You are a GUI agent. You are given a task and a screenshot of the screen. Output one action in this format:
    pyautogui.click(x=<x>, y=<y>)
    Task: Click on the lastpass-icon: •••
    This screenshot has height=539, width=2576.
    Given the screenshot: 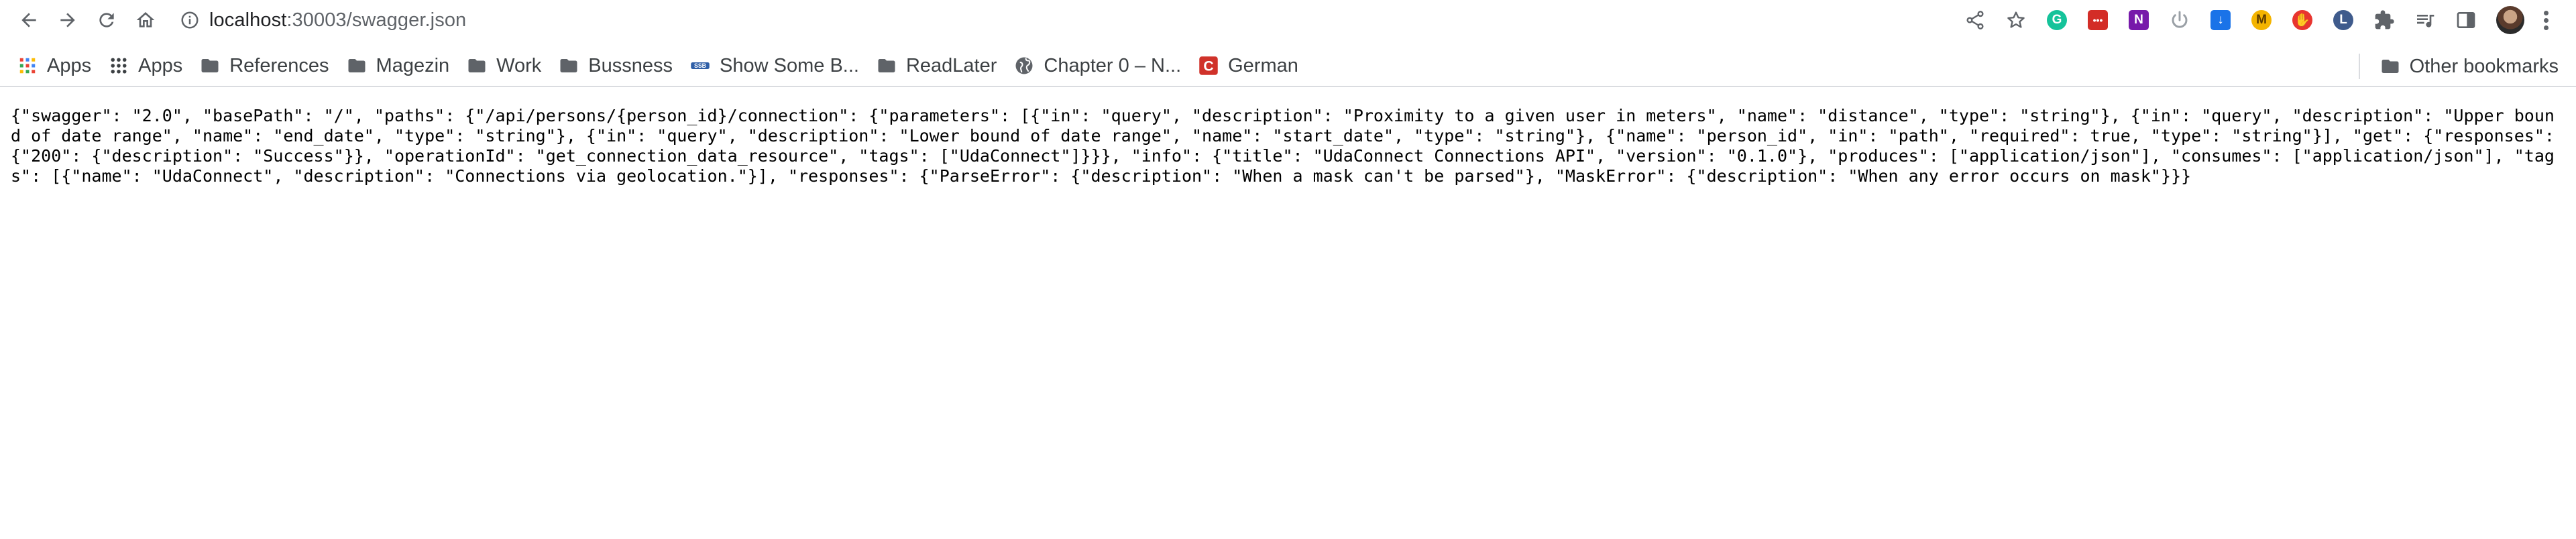 What is the action you would take?
    pyautogui.click(x=2098, y=20)
    